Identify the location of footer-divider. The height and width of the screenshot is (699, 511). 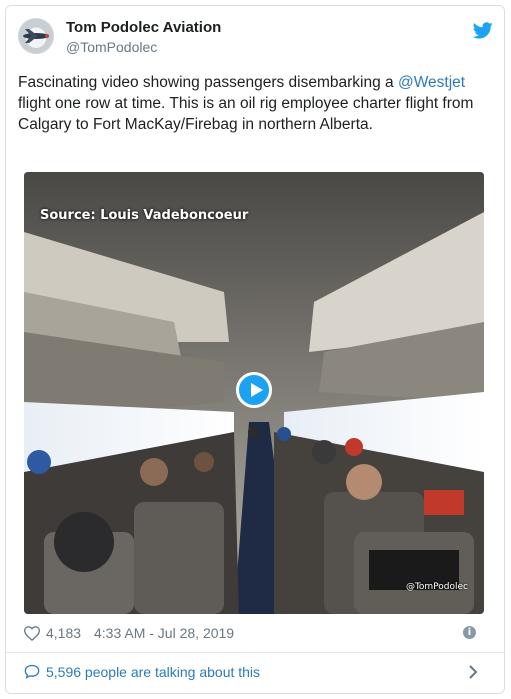
(255, 652).